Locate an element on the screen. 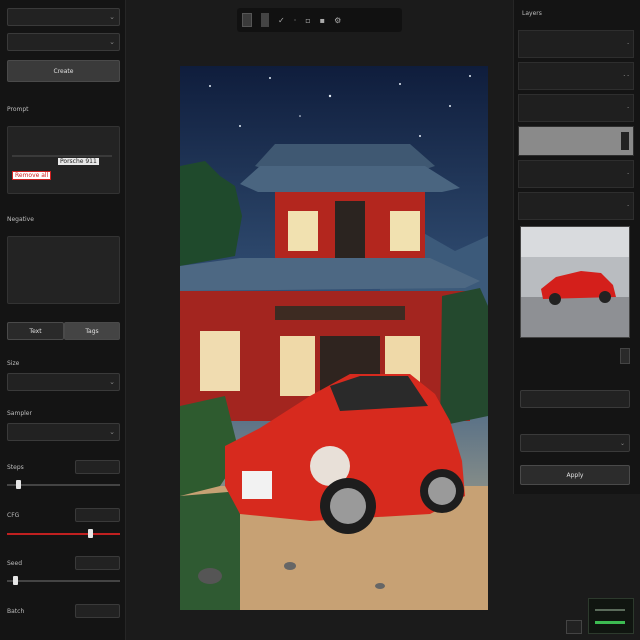  seed-input is located at coordinates (97, 563).